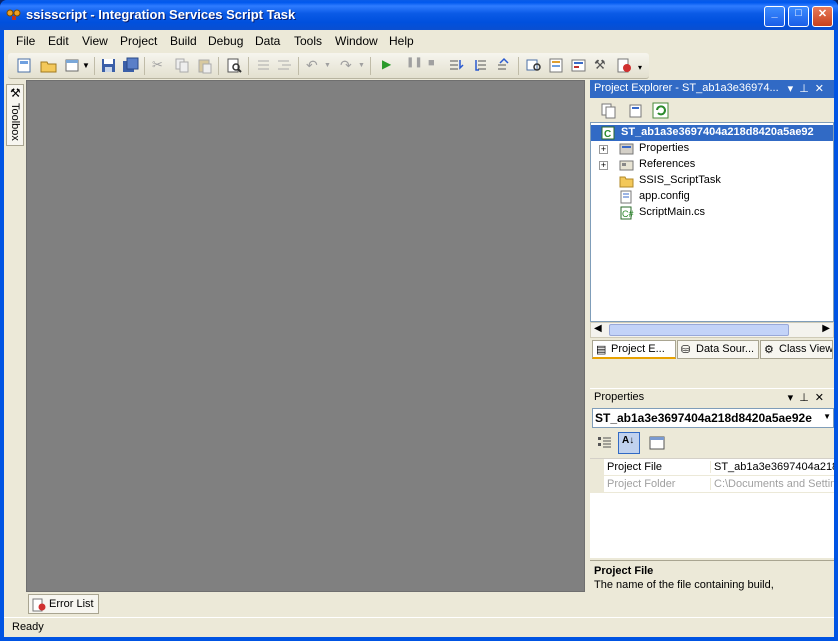 Image resolution: width=838 pixels, height=641 pixels. Describe the element at coordinates (72, 65) in the screenshot. I see `add-new-item-icon` at that location.